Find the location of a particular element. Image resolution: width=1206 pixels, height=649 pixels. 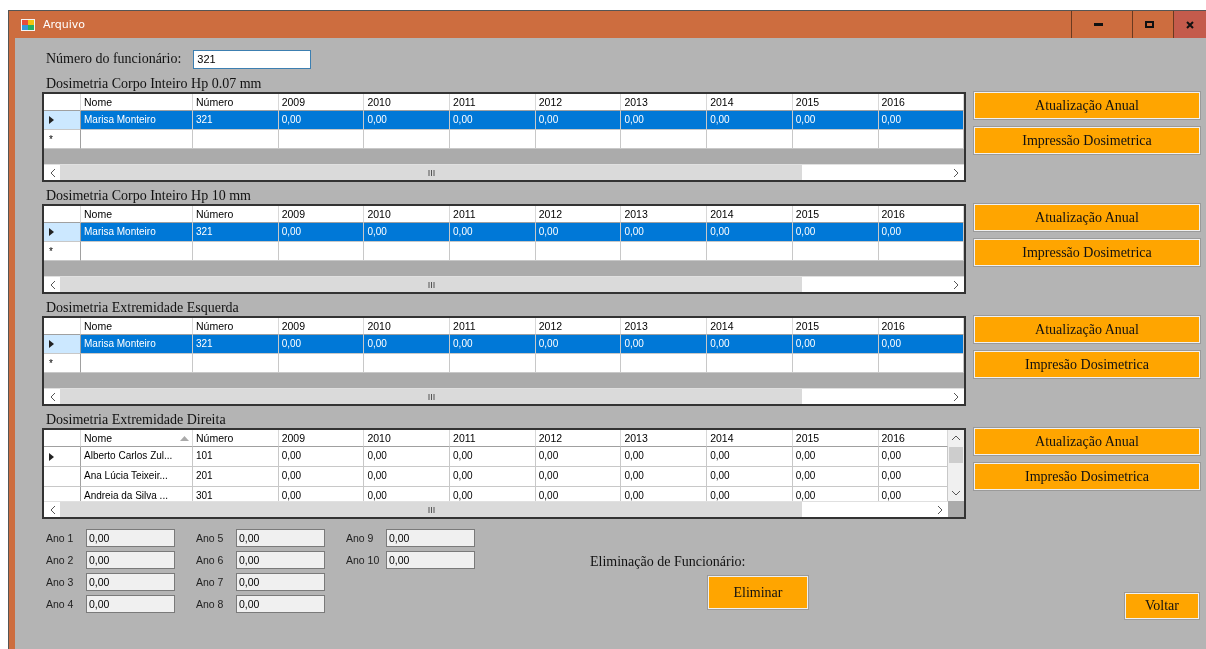

back-button: Voltar is located at coordinates (1162, 606).